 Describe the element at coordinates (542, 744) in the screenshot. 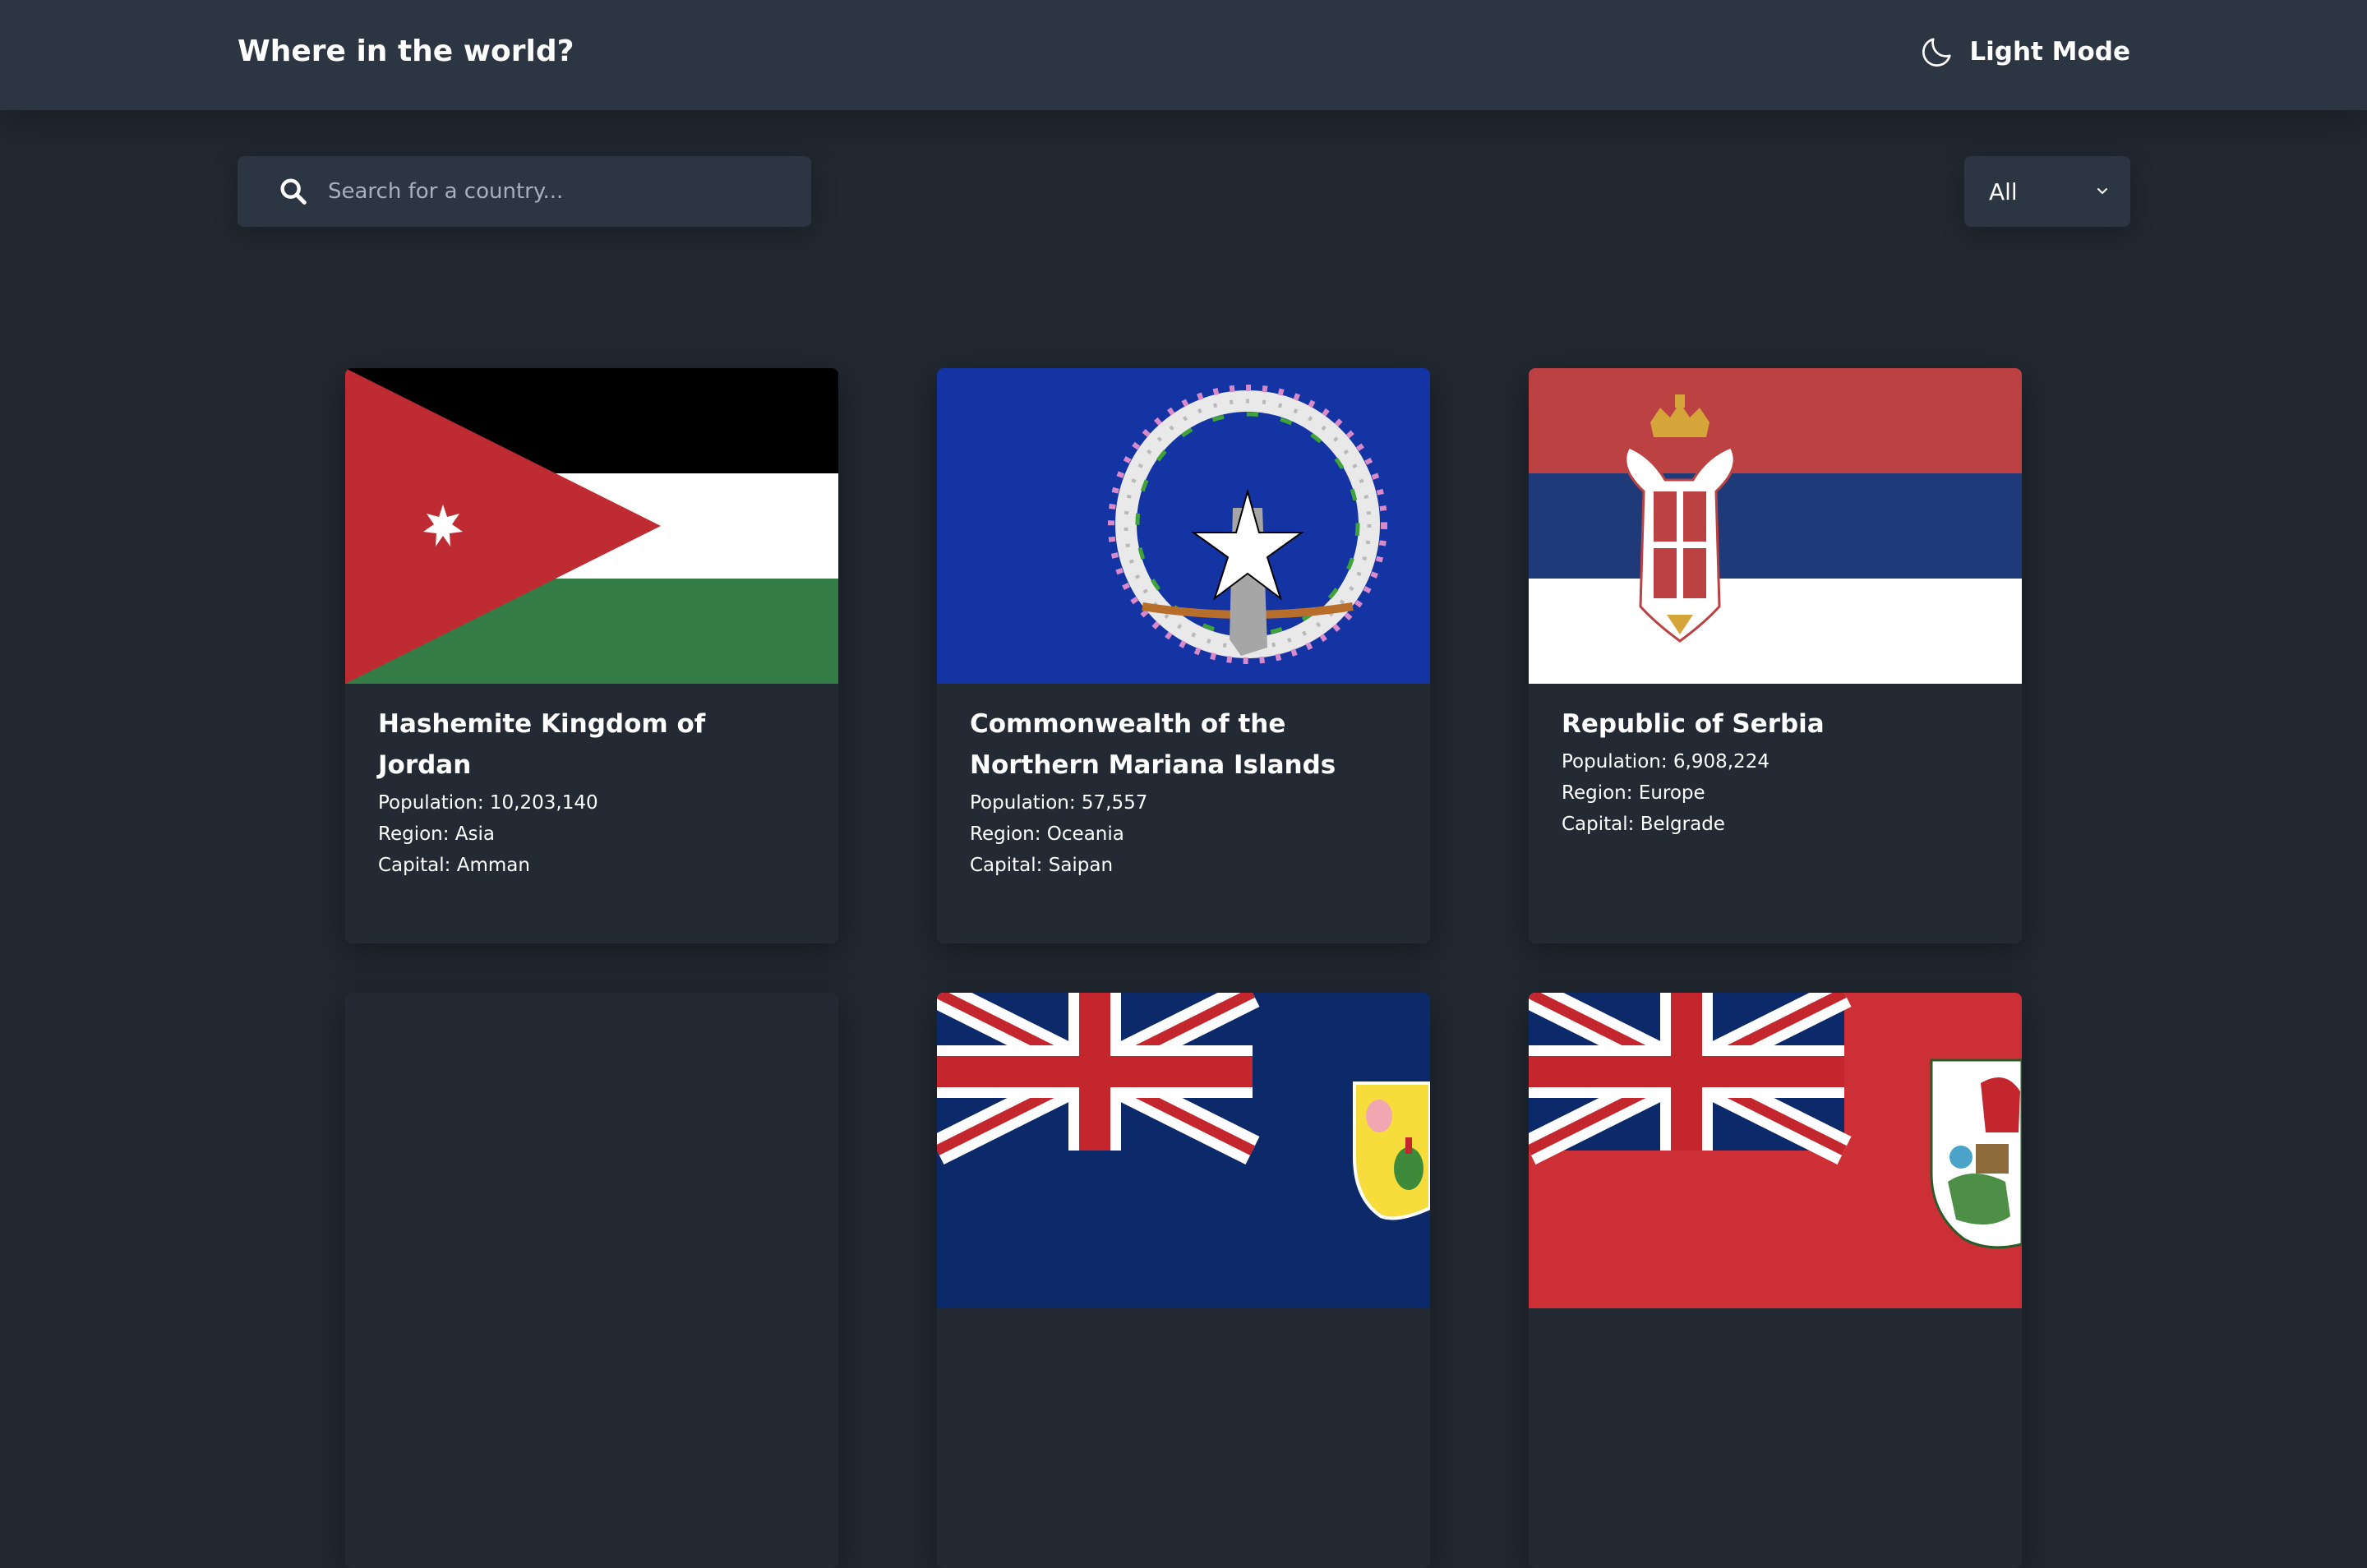

I see `country-name: Hashemite Kingdom of Jordan` at that location.